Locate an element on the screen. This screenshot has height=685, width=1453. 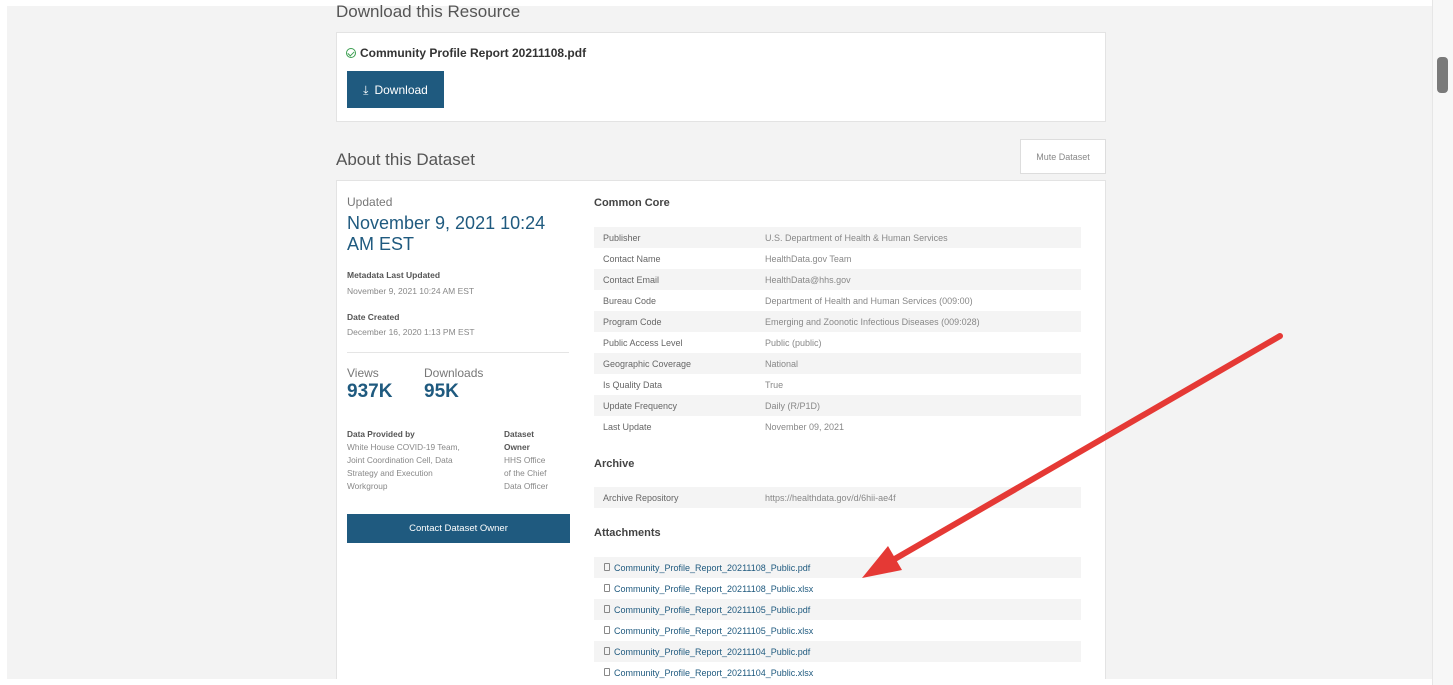
downloads-label: Downloads is located at coordinates (454, 373).